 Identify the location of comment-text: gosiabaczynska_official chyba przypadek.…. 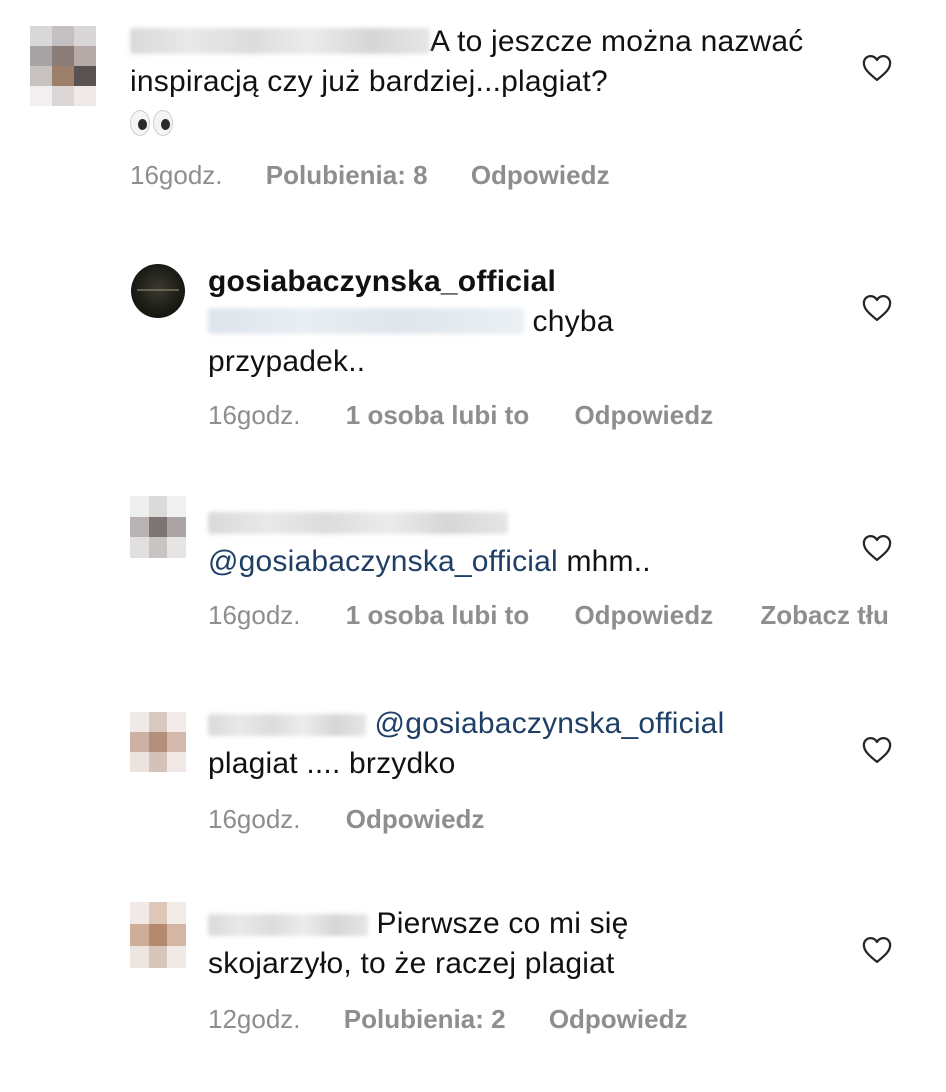
(518, 322).